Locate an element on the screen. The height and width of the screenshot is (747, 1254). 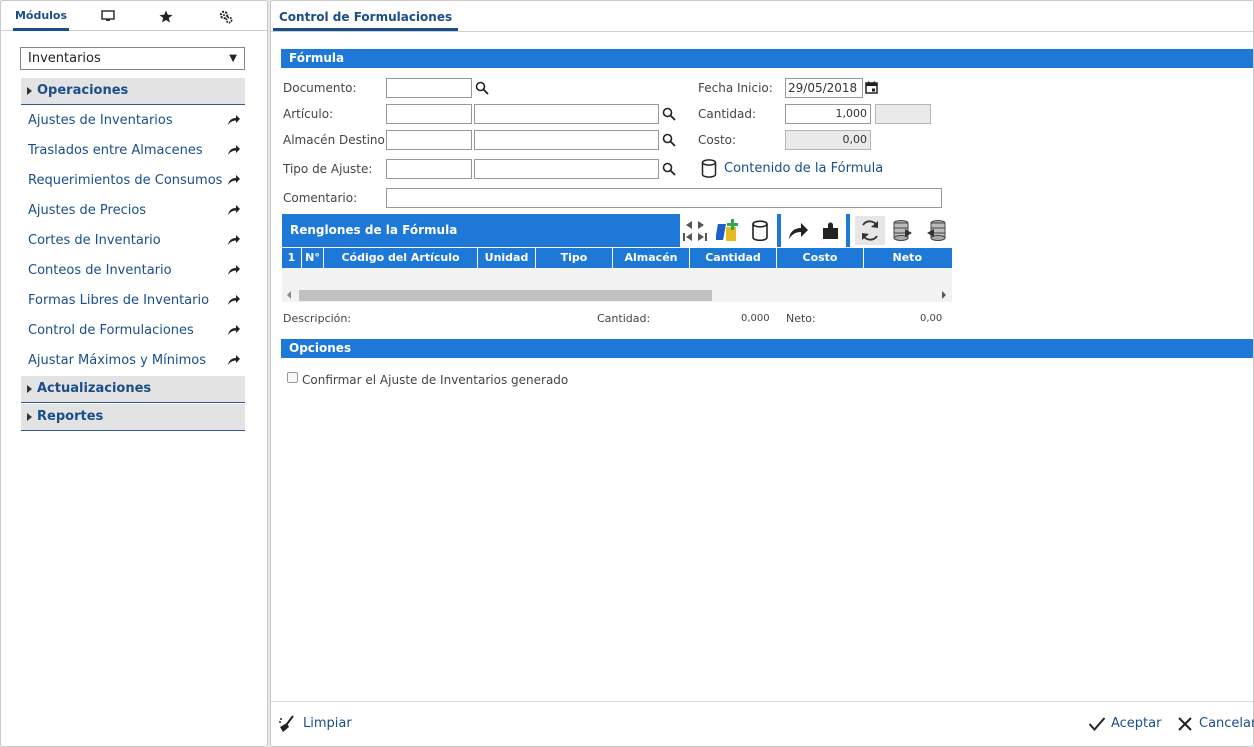
grid-column-header: Almacén is located at coordinates (651, 258).